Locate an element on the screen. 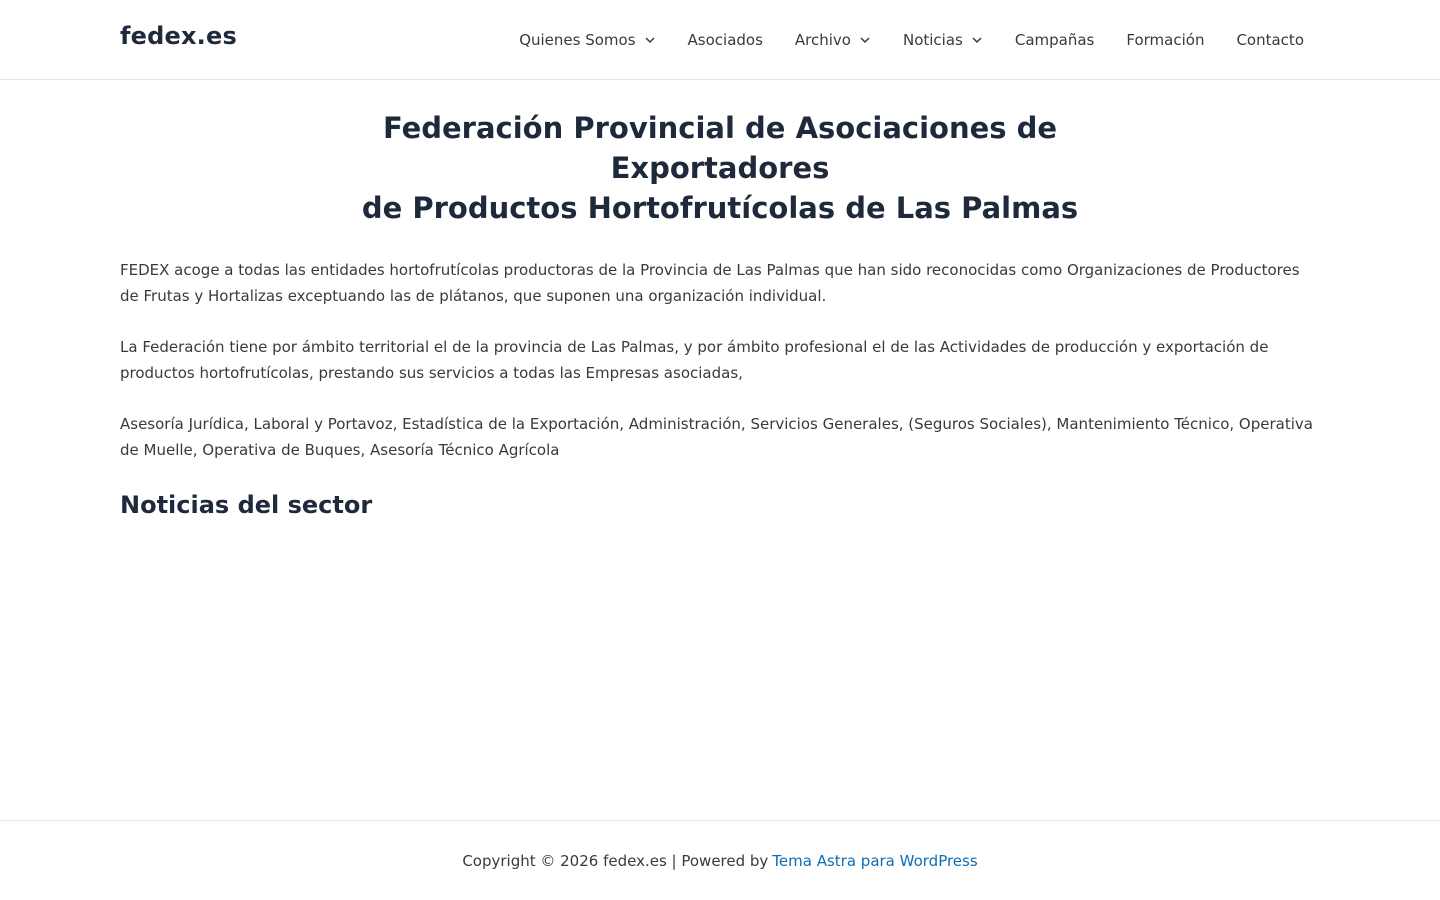 The image size is (1440, 900). nav-item-label: Quienes Somos is located at coordinates (577, 40).